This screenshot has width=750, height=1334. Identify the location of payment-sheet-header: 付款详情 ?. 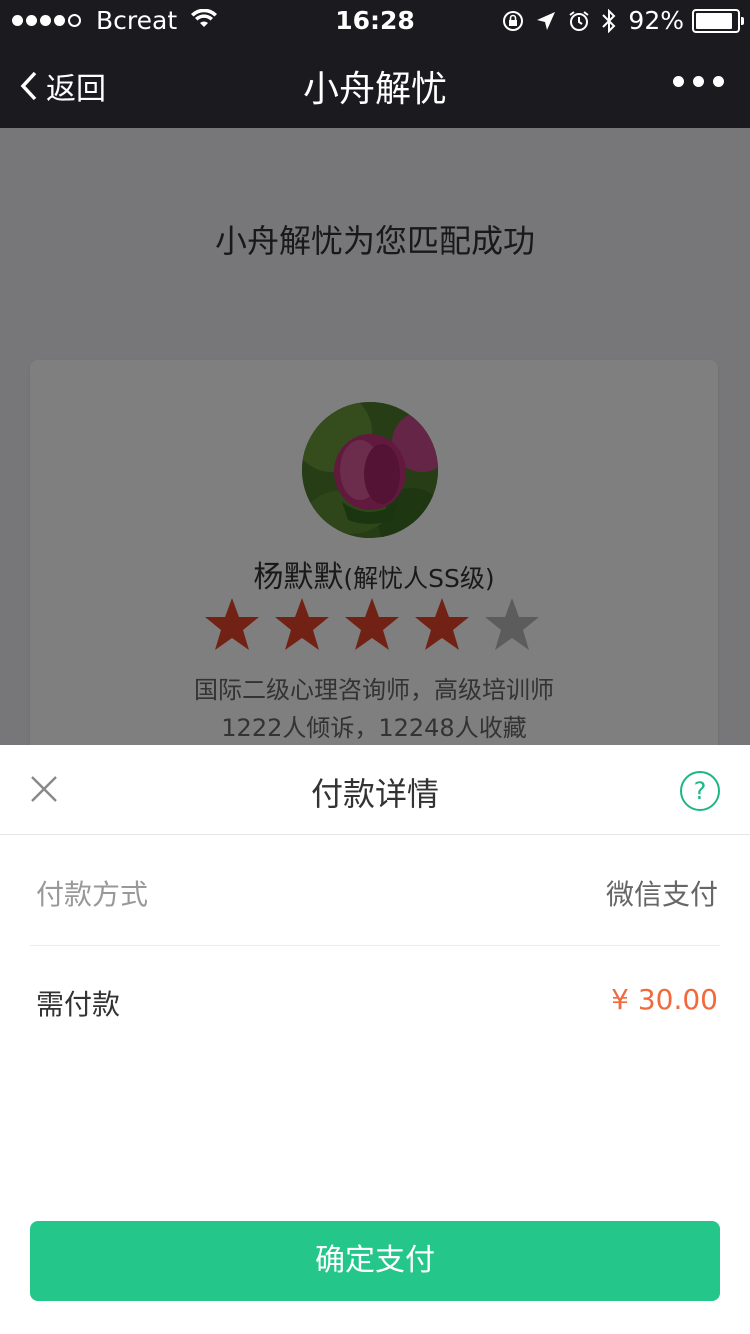
(375, 790).